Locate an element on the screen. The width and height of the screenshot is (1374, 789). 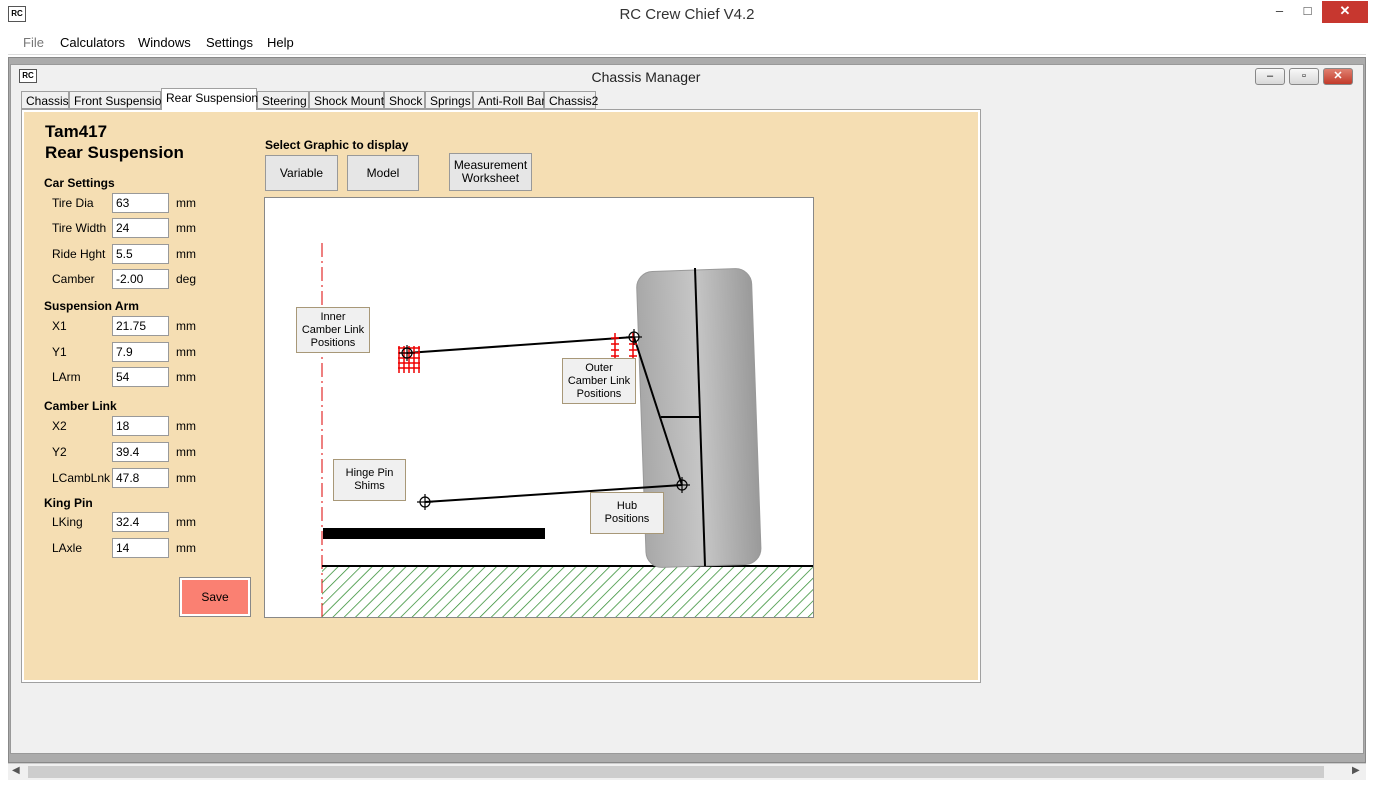
select-graphic-label: Select Graphic to display is located at coordinates (337, 145).